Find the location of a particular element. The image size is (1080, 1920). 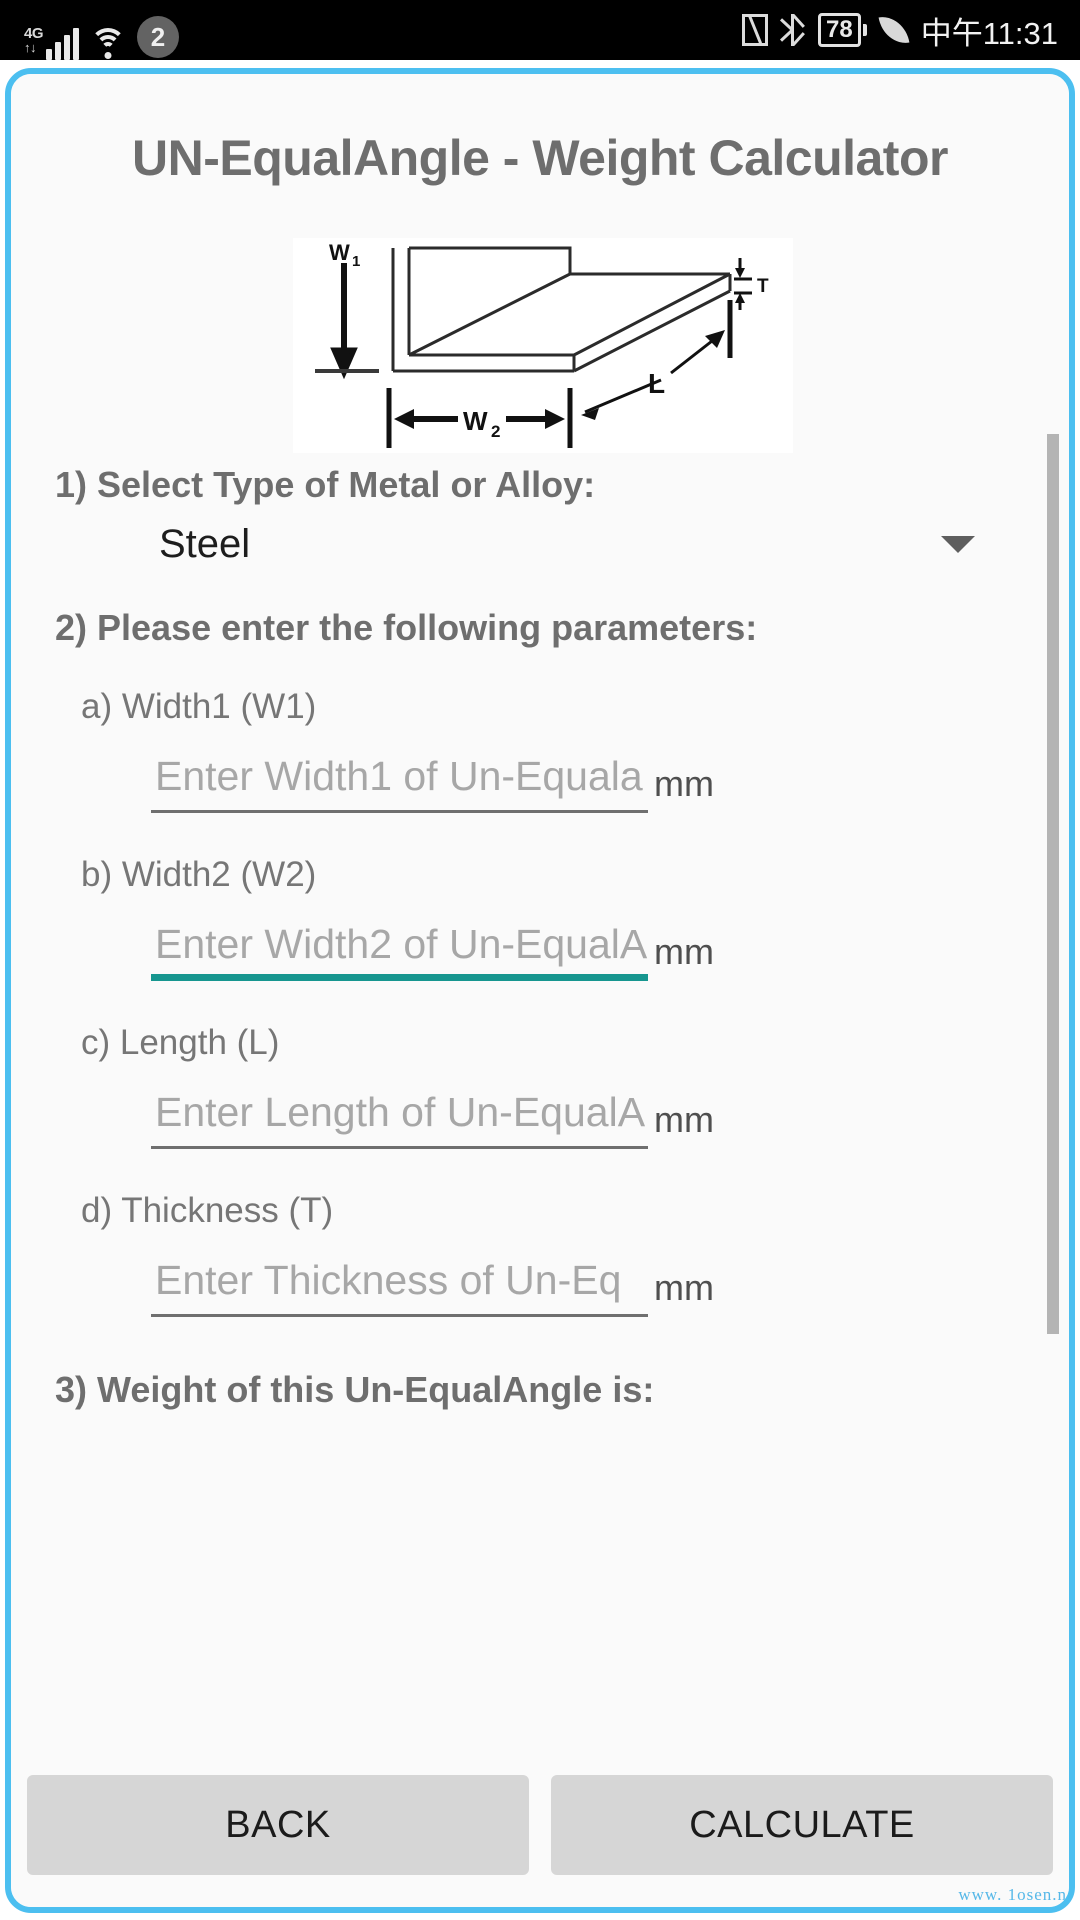

angle-bar-diagram: W 1 W 2 L T is located at coordinates (543, 345).